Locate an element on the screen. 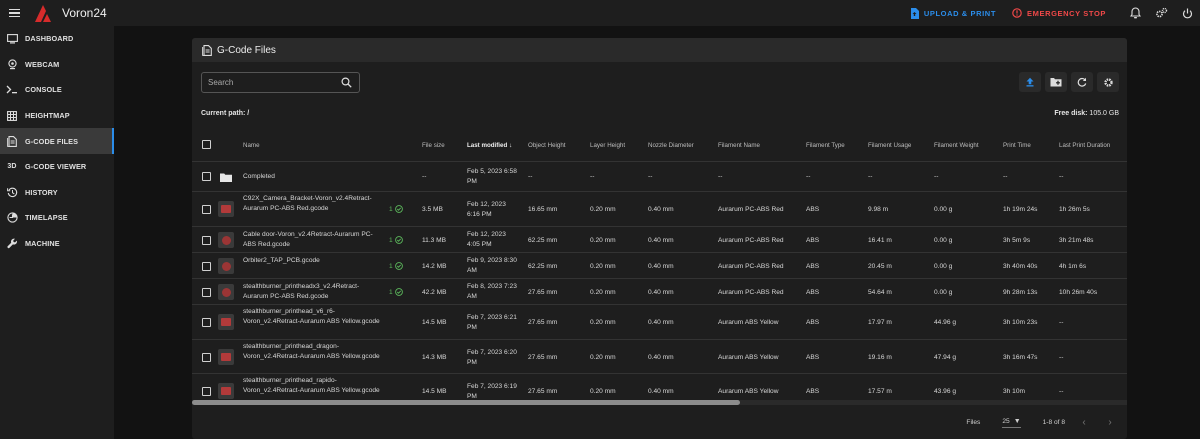 This screenshot has width=1200, height=439. filament-usage: 16.41 m is located at coordinates (880, 240).